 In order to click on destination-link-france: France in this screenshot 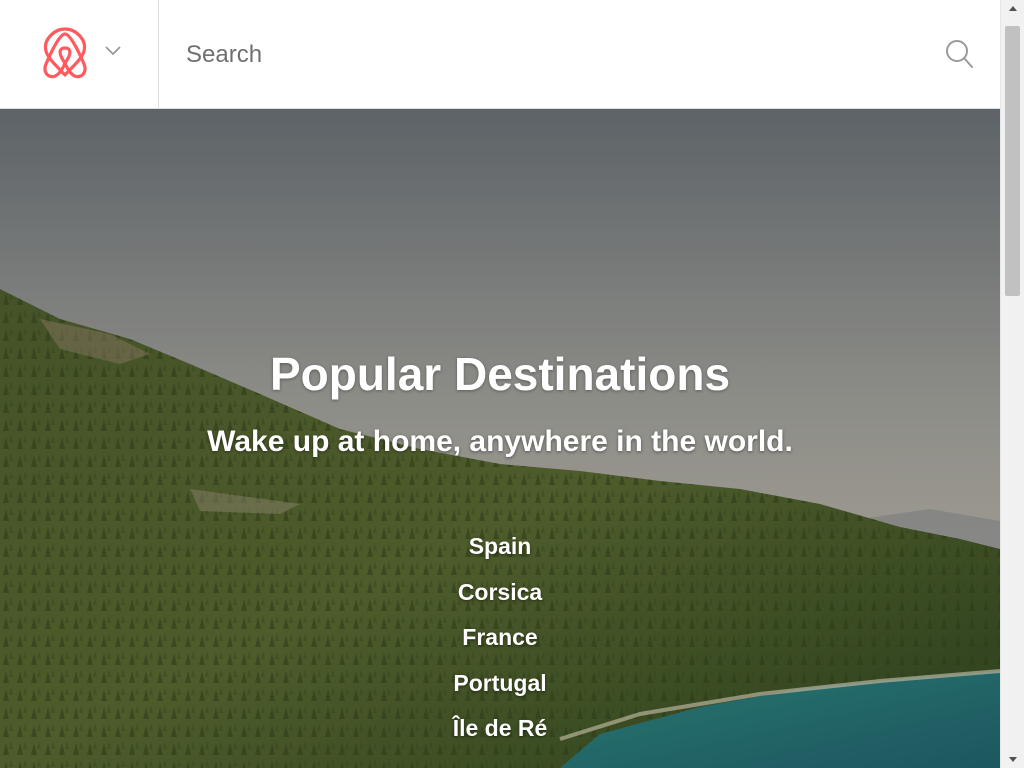, I will do `click(499, 637)`.